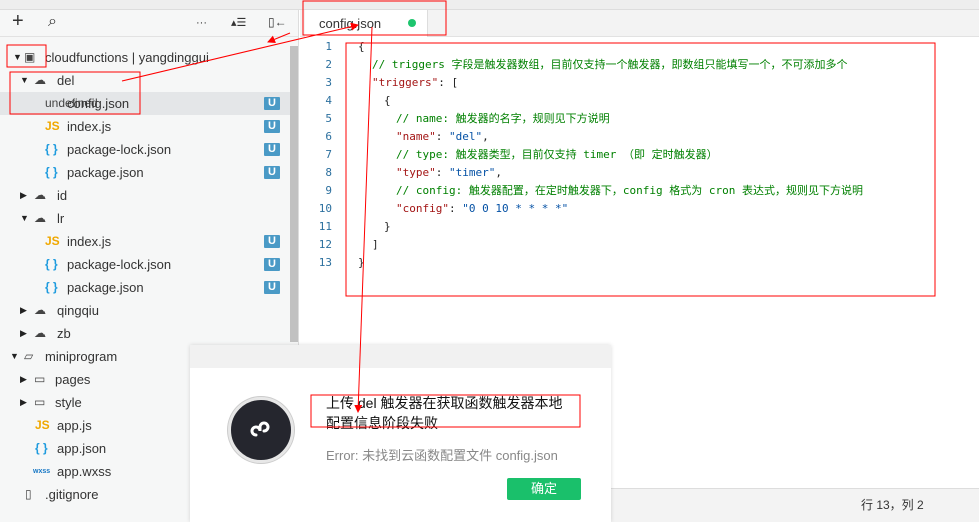 The height and width of the screenshot is (522, 979). I want to click on tree-item-label: miniprogram, so click(81, 356).